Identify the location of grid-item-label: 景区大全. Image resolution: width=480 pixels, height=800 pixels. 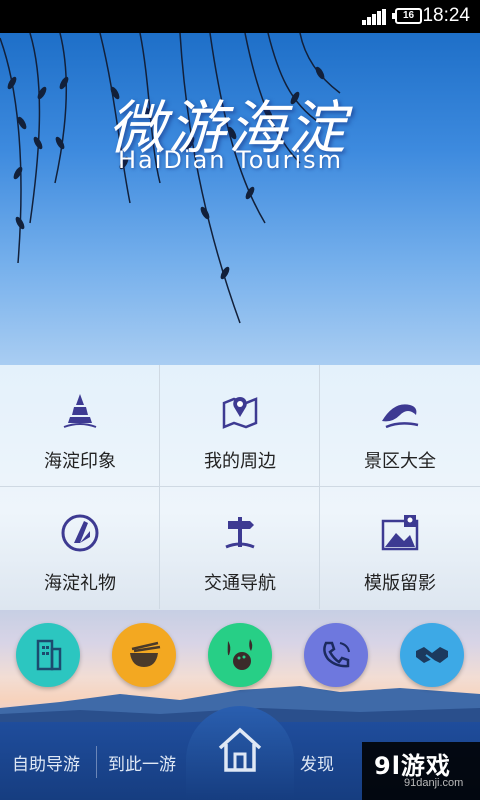
(400, 461).